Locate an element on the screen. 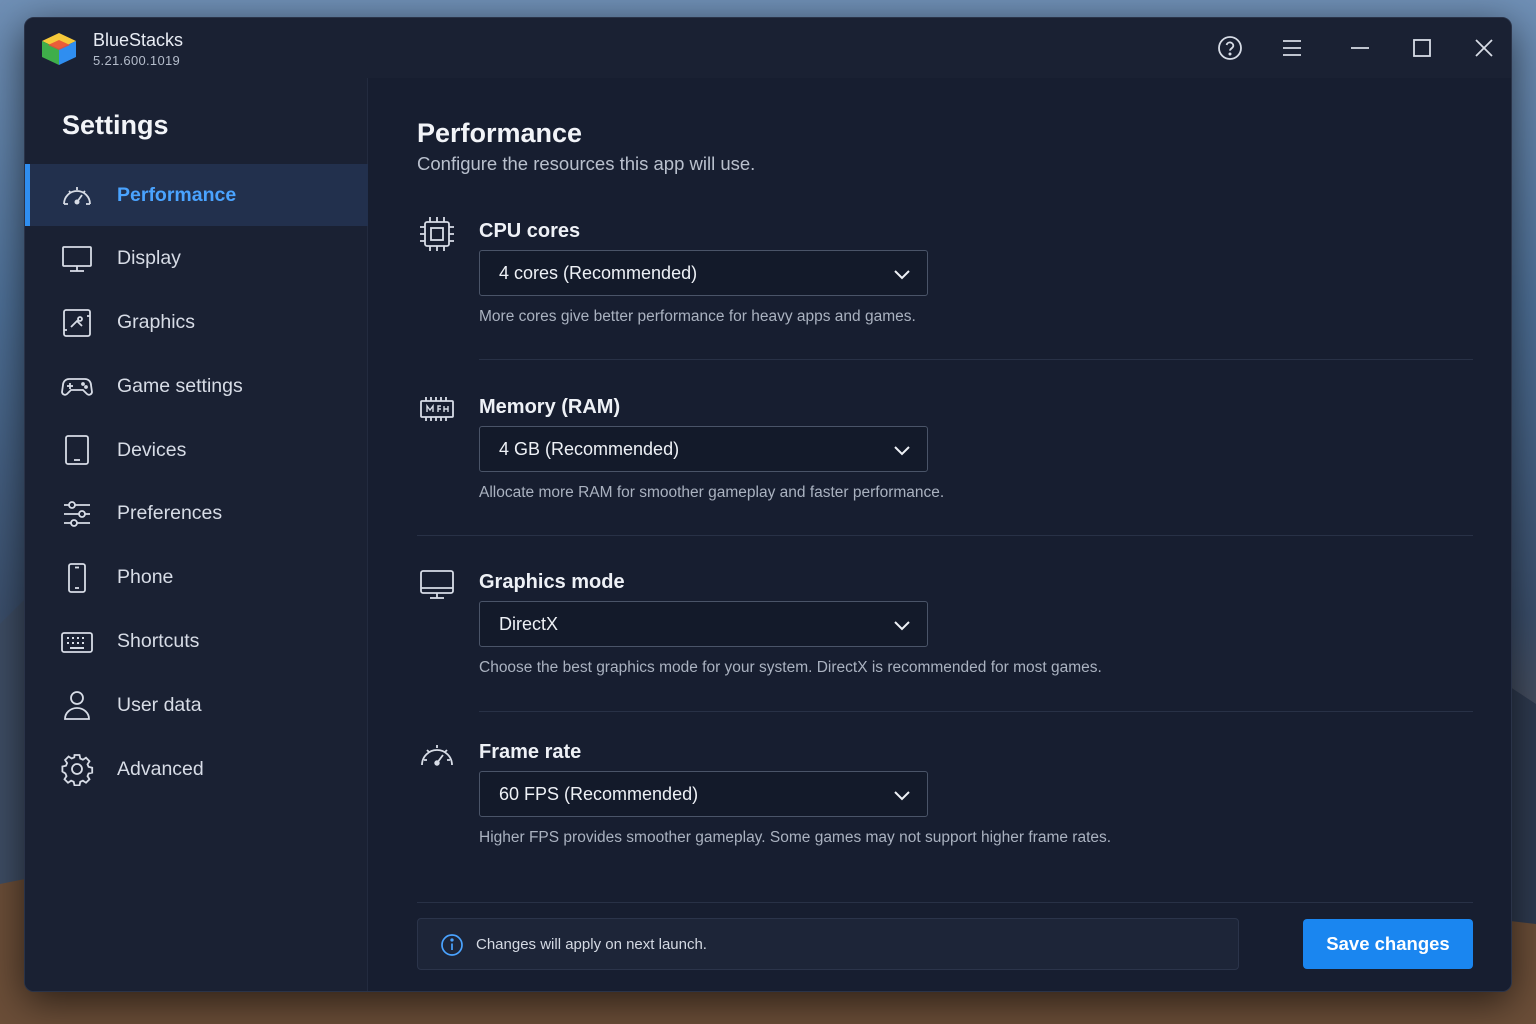 The height and width of the screenshot is (1024, 1536). bluestacks-logo is located at coordinates (59, 49).